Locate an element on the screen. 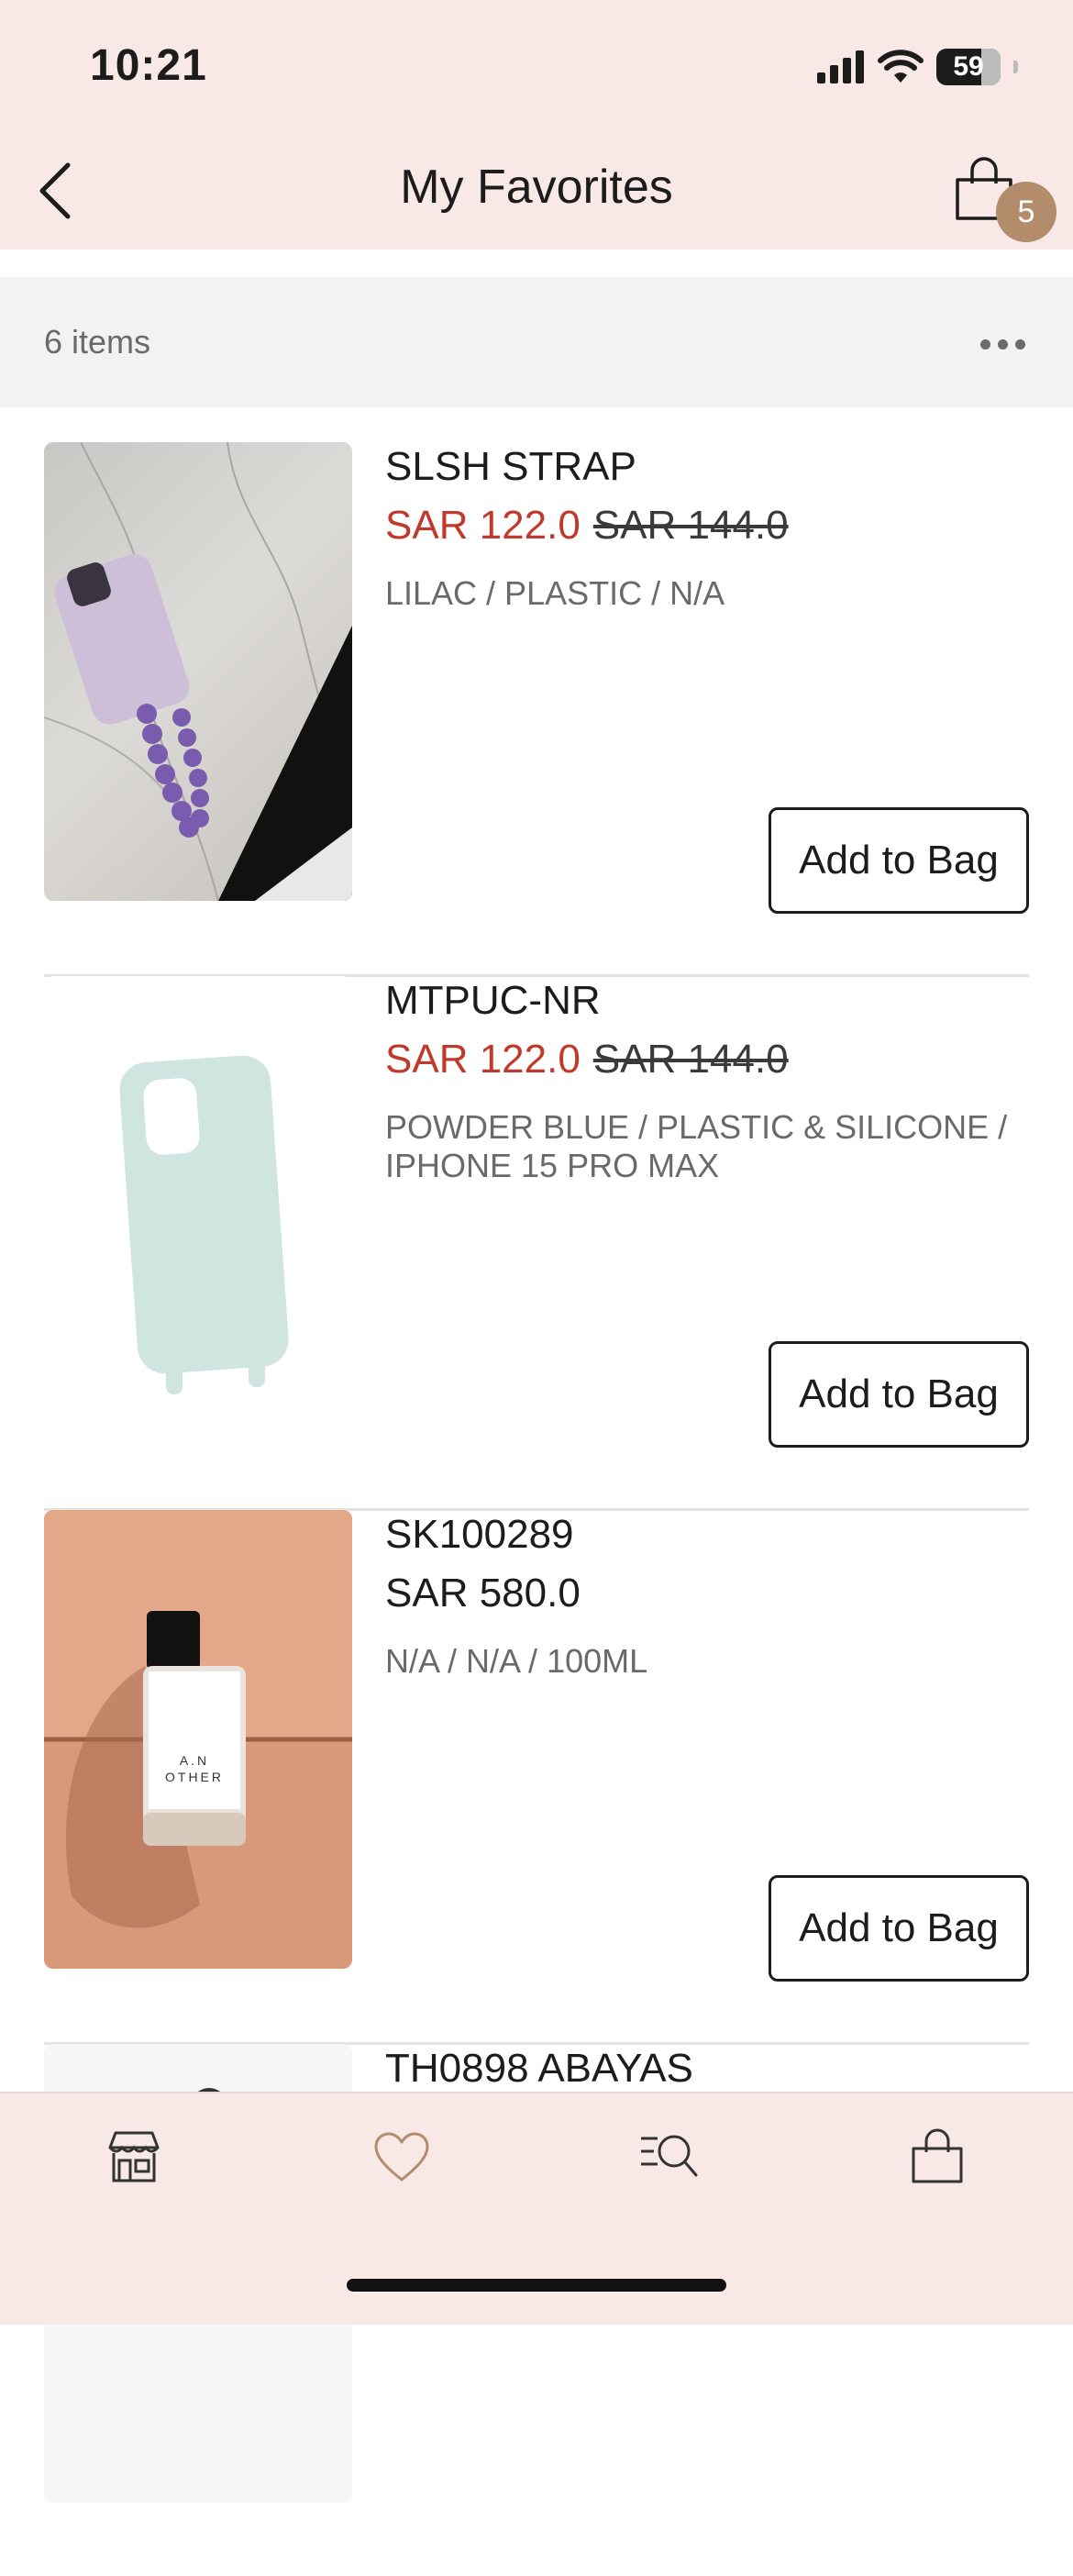 Image resolution: width=1073 pixels, height=2576 pixels. product-name: SK100289 is located at coordinates (480, 1535).